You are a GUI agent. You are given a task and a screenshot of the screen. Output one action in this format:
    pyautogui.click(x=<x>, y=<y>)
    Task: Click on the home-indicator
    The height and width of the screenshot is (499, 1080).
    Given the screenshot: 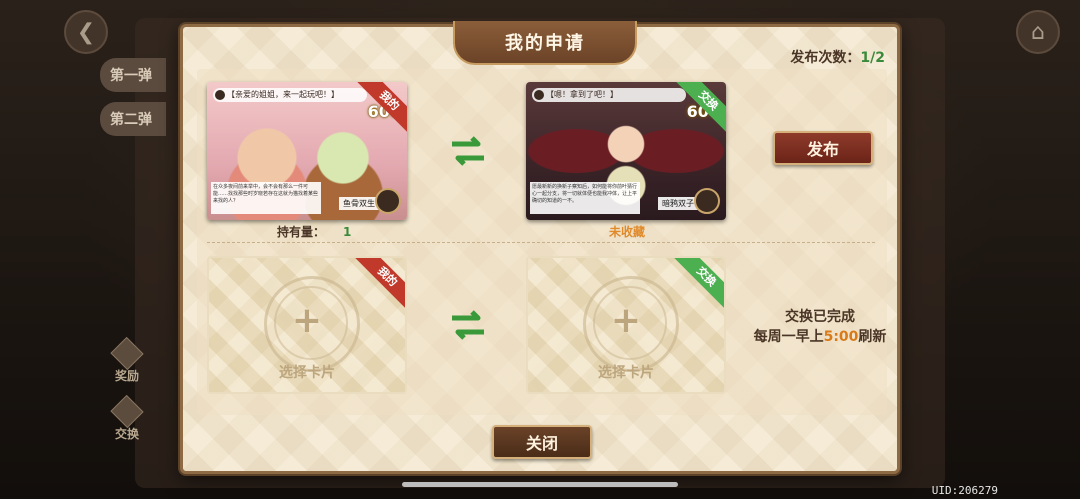 What is the action you would take?
    pyautogui.click(x=540, y=484)
    